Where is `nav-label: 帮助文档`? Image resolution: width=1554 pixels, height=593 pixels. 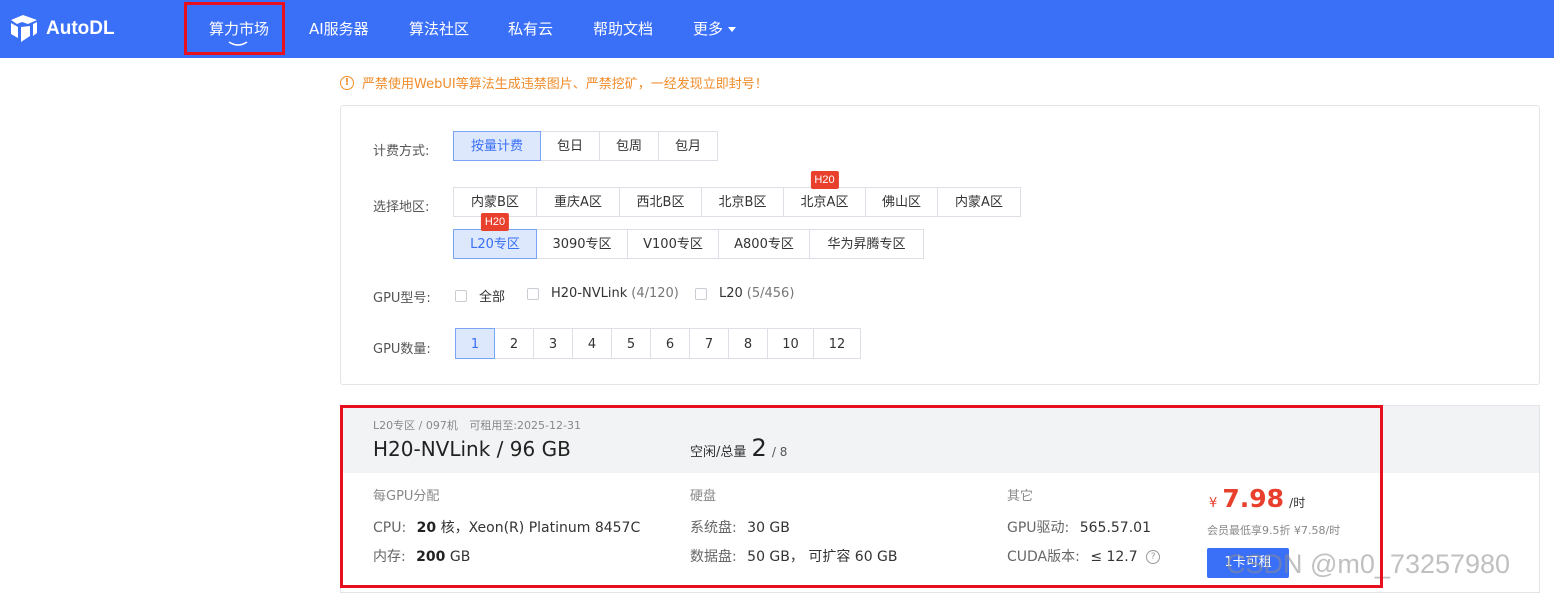 nav-label: 帮助文档 is located at coordinates (623, 29).